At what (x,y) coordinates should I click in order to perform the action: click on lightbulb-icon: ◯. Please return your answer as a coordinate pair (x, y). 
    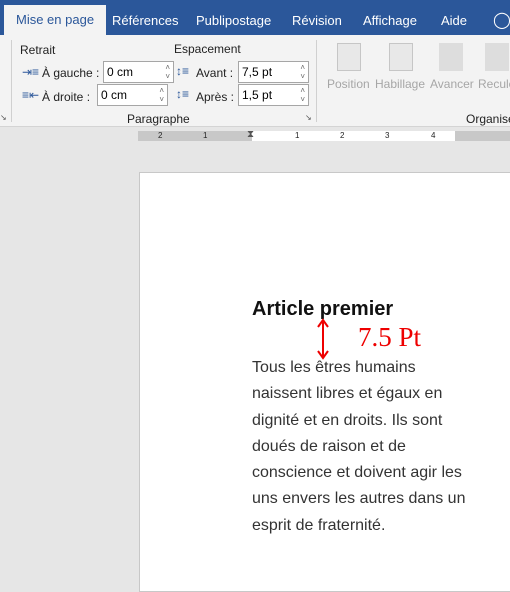
    Looking at the image, I should click on (501, 17).